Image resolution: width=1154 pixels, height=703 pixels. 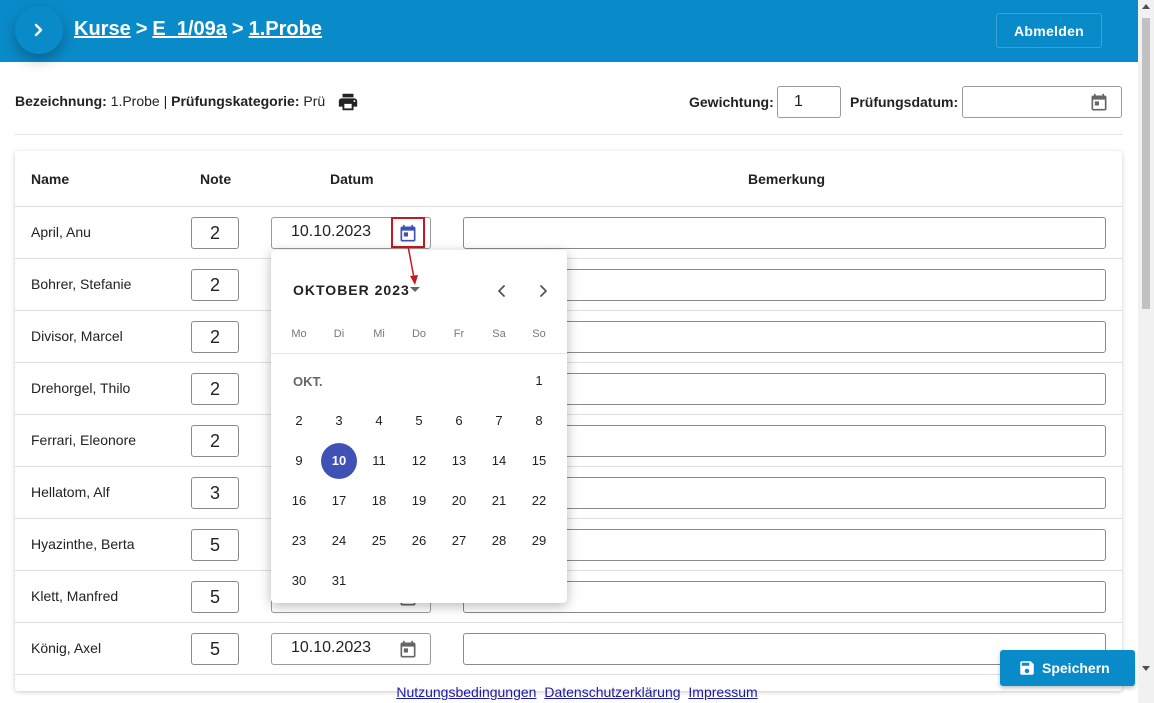 I want to click on calendar-day: 11, so click(x=379, y=461).